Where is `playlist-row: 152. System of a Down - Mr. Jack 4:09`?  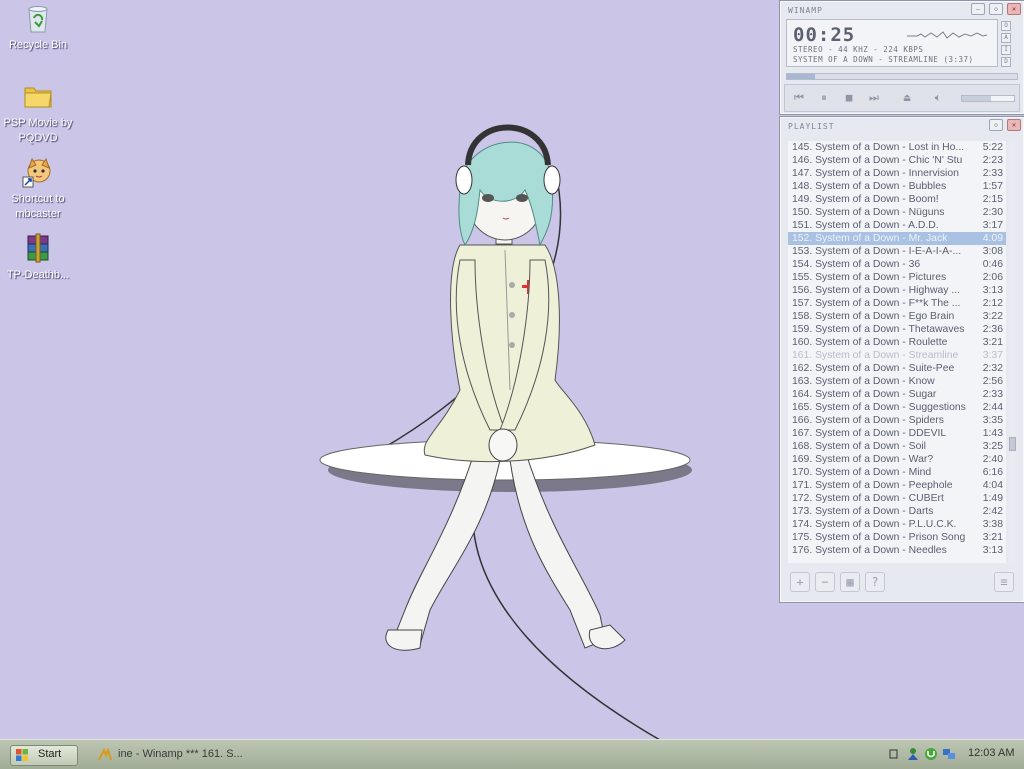
playlist-row: 152. System of a Down - Mr. Jack 4:09 is located at coordinates (897, 238).